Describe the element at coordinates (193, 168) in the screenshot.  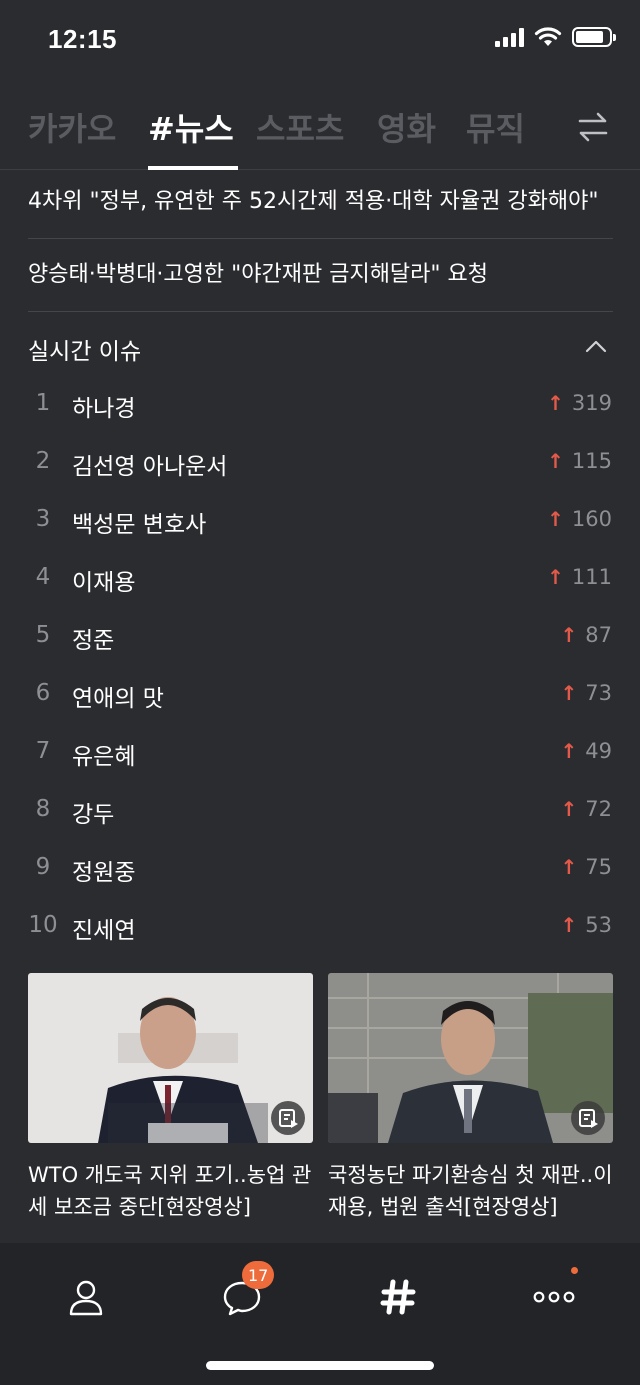
I see `active-tab-indicator` at that location.